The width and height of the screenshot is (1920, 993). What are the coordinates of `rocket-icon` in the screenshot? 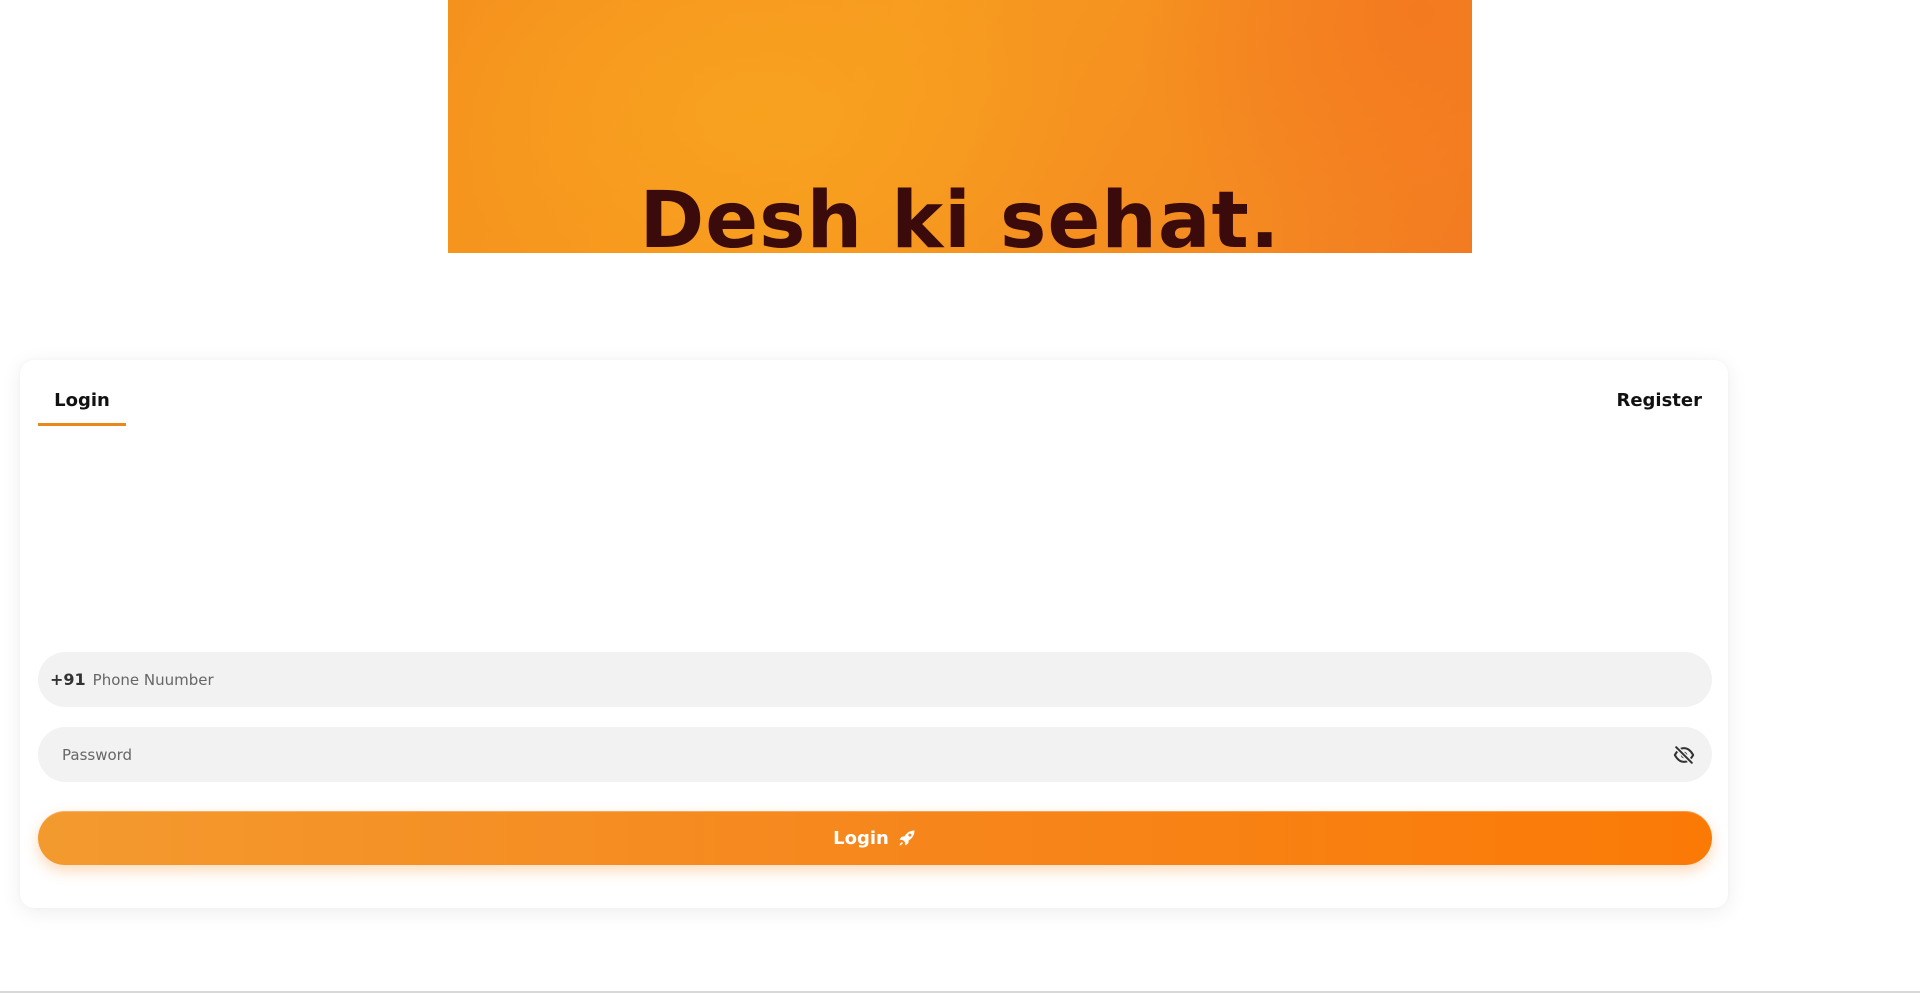 It's located at (907, 838).